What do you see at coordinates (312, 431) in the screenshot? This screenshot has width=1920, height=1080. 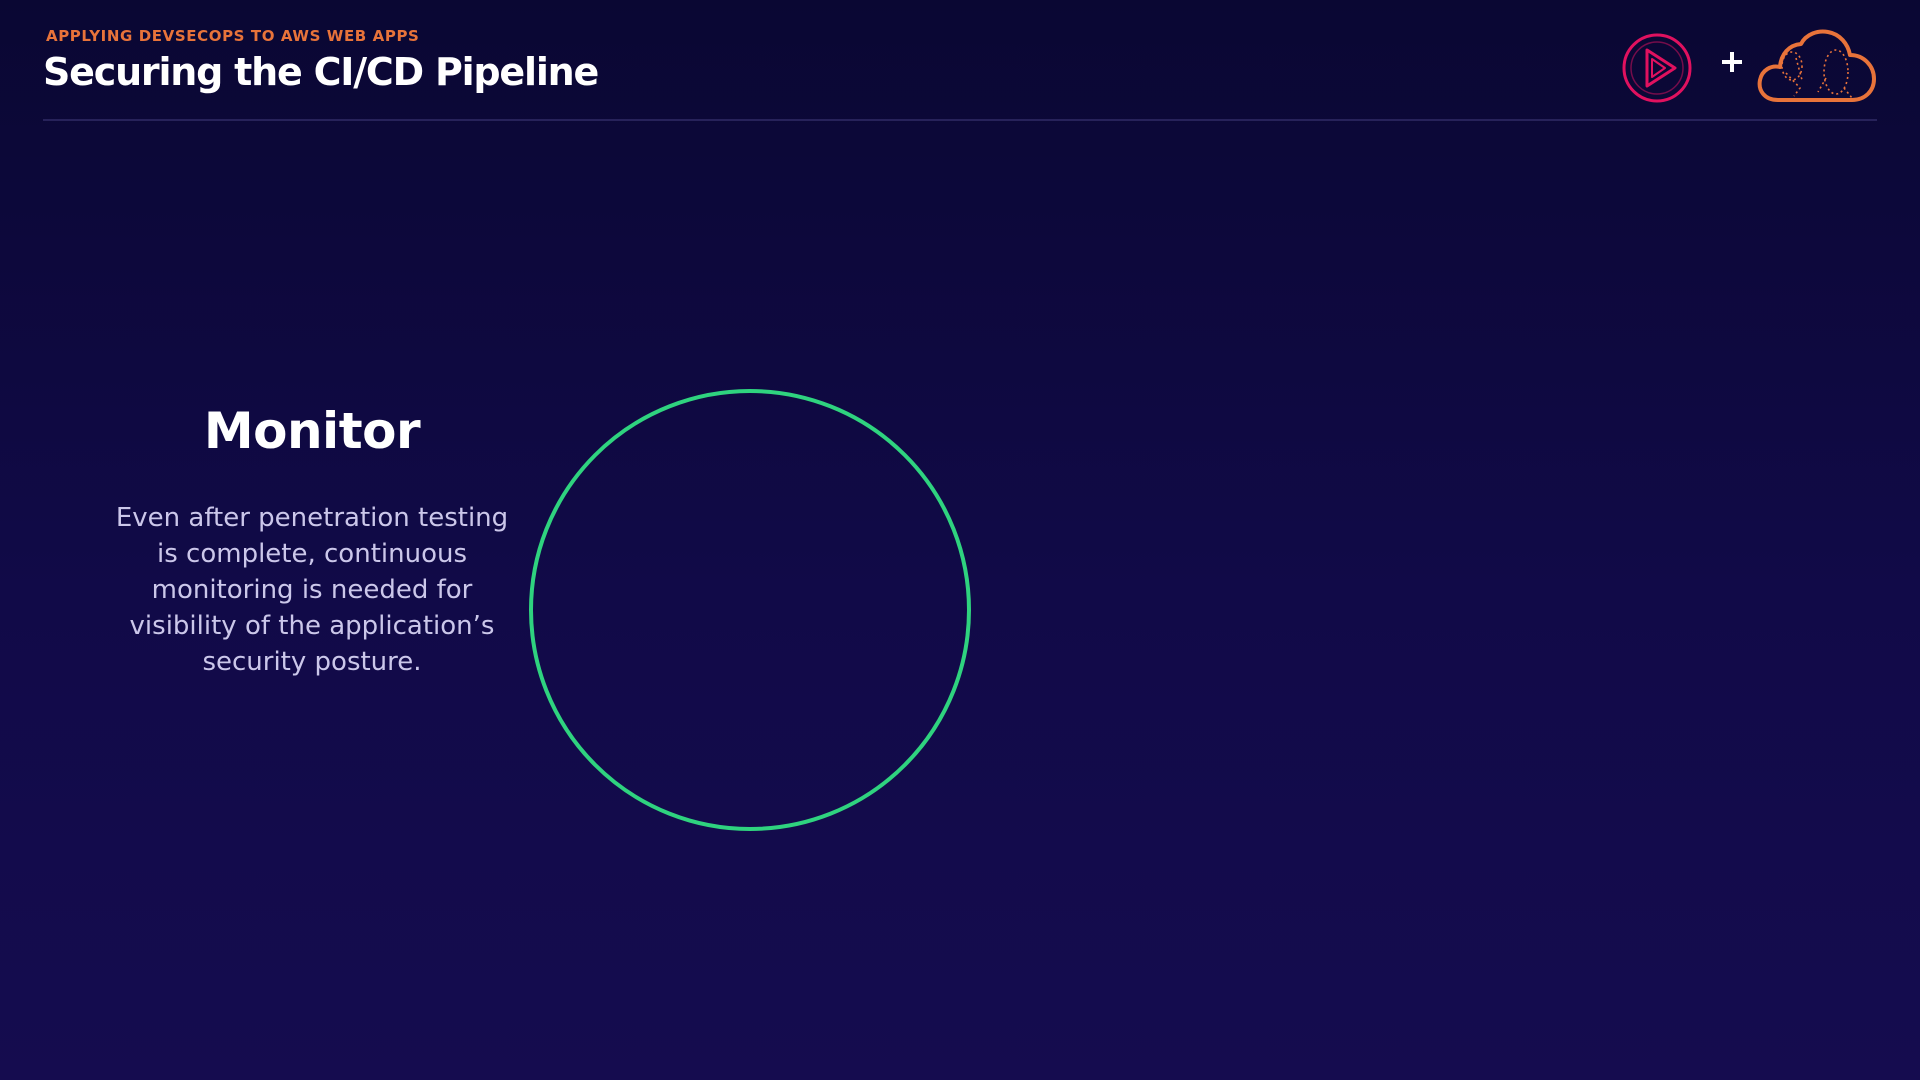 I see `section-title: Monitor` at bounding box center [312, 431].